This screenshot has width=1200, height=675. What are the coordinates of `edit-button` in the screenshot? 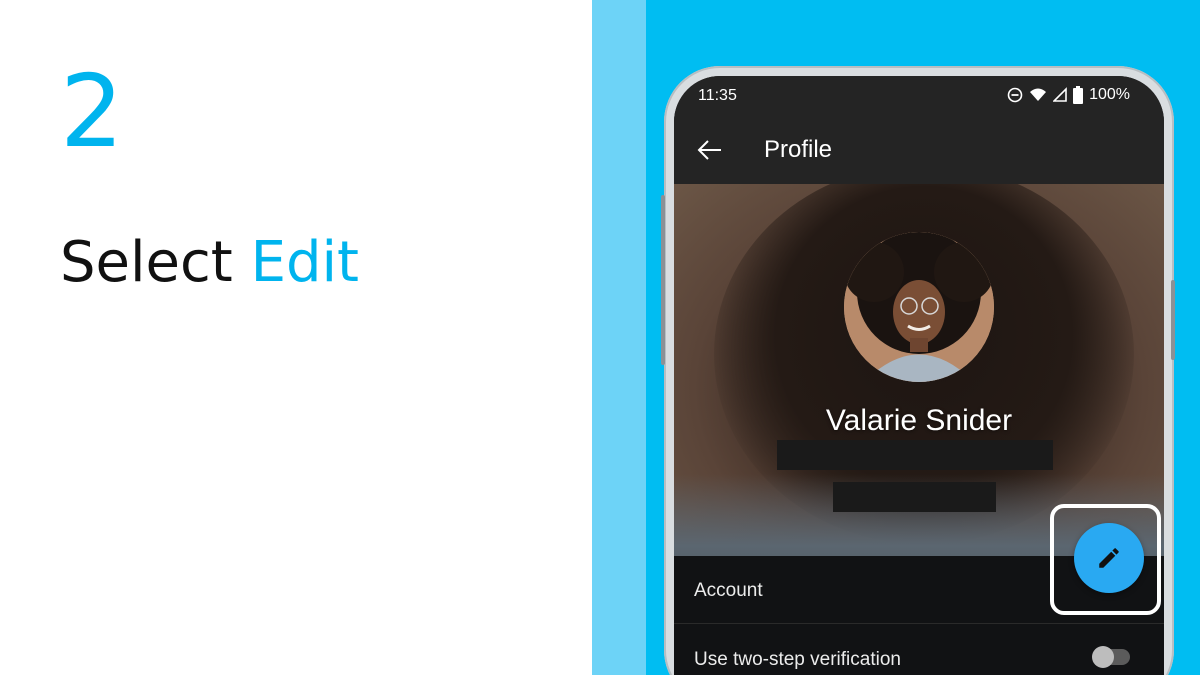 It's located at (1109, 558).